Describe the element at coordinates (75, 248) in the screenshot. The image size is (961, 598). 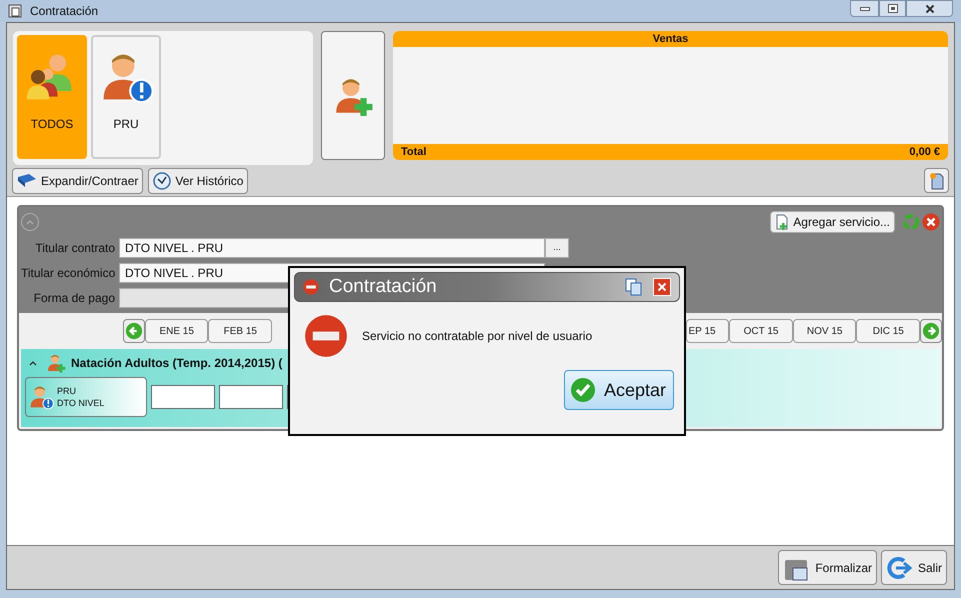
I see `field-label: Titular contrato` at that location.